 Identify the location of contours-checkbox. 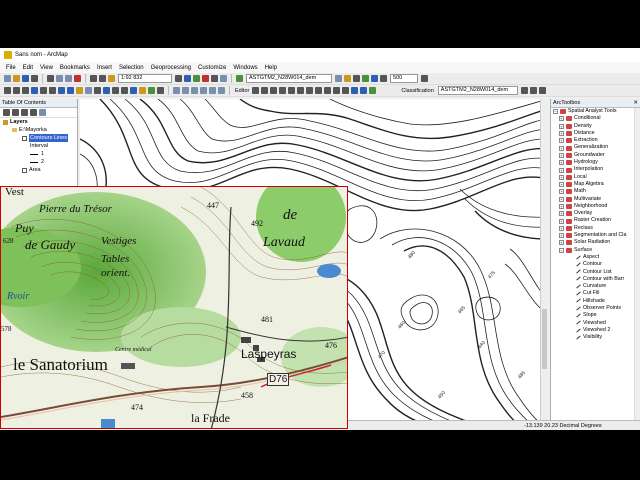
(24, 138).